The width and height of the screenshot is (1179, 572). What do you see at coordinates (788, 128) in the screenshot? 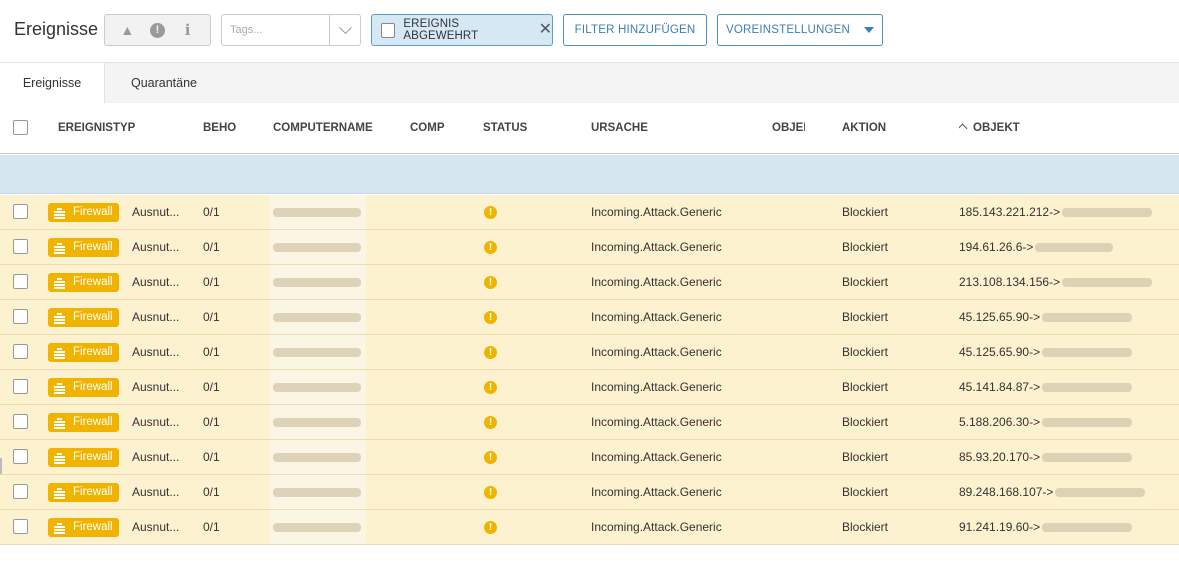
I see `column-header-objei: OBJEI` at bounding box center [788, 128].